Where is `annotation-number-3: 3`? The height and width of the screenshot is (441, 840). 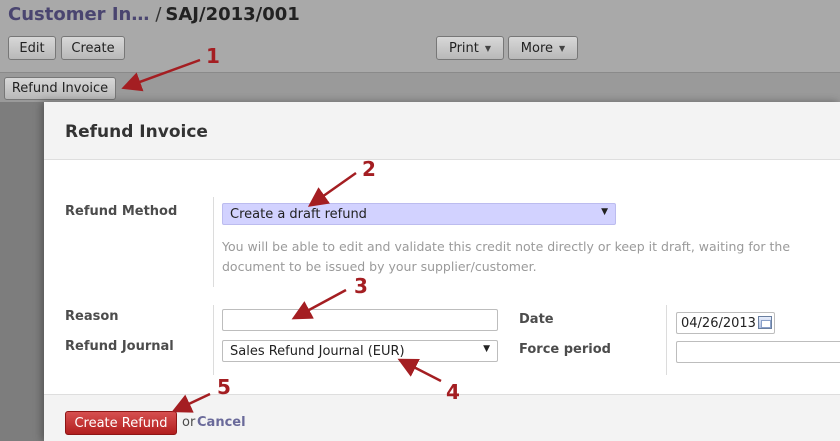 annotation-number-3: 3 is located at coordinates (361, 286).